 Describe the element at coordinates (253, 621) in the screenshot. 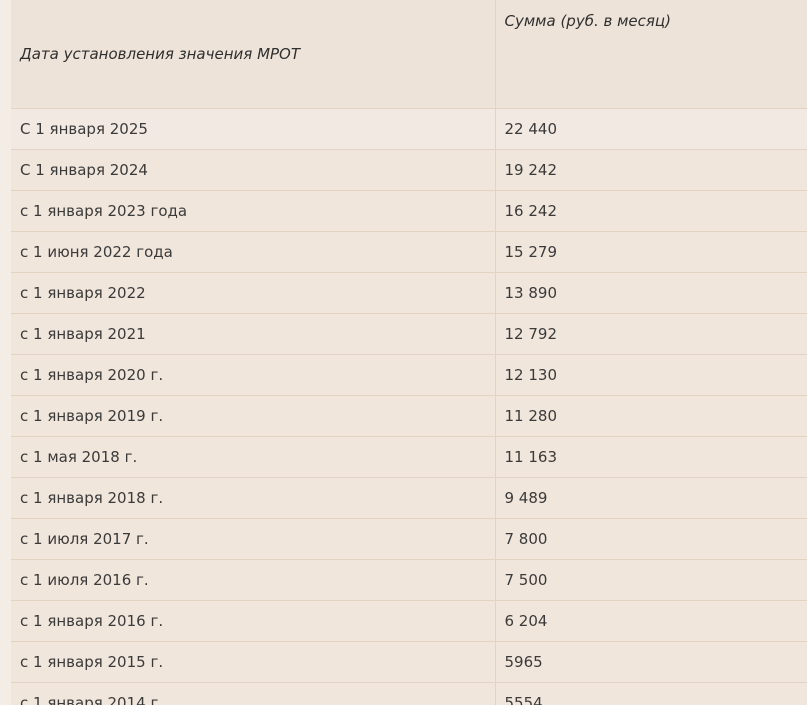

I see `cell-date: с 1 января 2016 г.` at that location.